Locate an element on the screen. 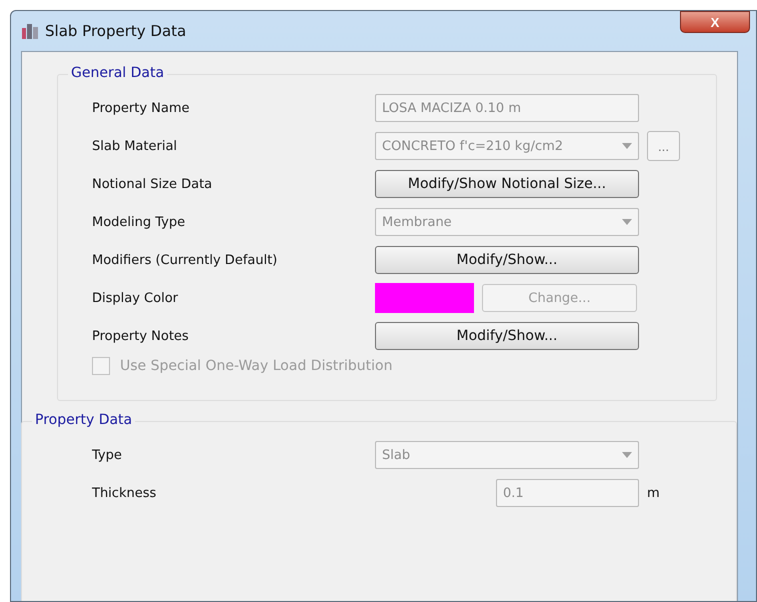 The image size is (757, 602). field-label: Property Name is located at coordinates (141, 108).